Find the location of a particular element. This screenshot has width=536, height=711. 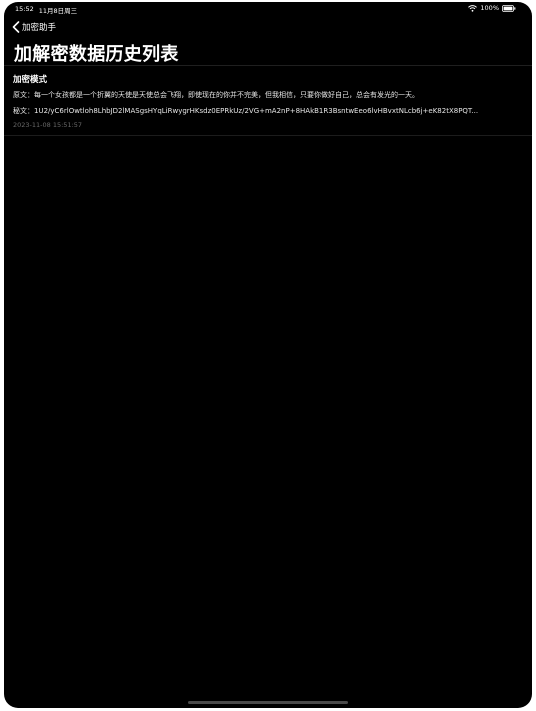

back-button: 加密助手 is located at coordinates (34, 27).